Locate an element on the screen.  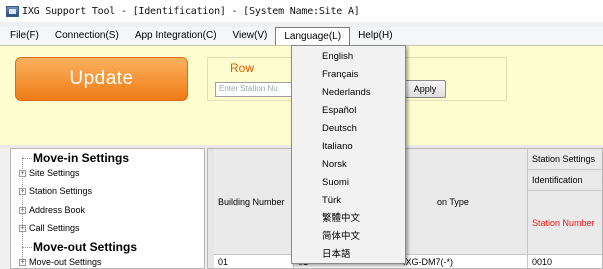
apply-button: Apply is located at coordinates (425, 89).